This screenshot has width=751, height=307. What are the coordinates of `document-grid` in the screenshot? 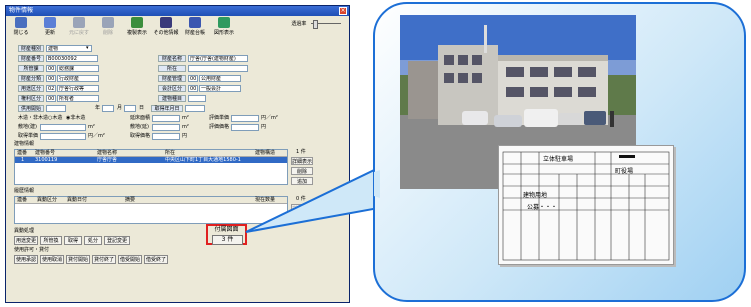 It's located at (586, 206).